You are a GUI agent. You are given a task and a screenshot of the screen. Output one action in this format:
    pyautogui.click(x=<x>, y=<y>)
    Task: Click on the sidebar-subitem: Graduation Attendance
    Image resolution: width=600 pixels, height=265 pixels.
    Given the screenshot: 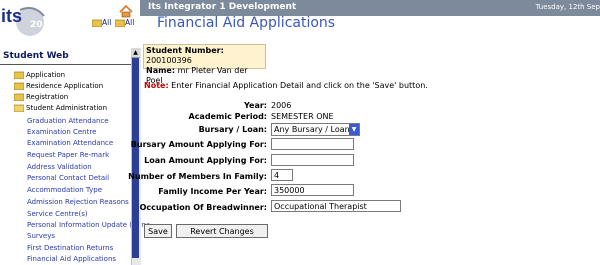 What is the action you would take?
    pyautogui.click(x=68, y=121)
    